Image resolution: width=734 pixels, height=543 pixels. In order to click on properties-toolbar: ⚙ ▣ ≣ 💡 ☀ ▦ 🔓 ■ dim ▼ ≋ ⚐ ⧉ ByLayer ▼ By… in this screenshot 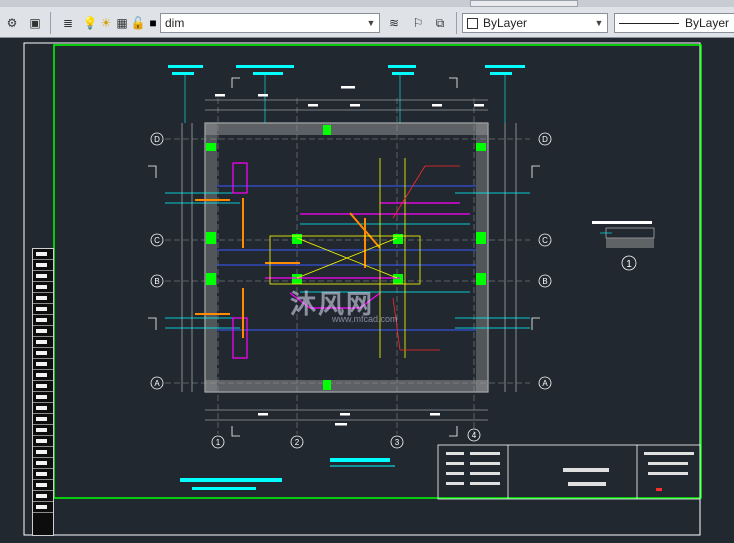, I will do `click(367, 22)`.